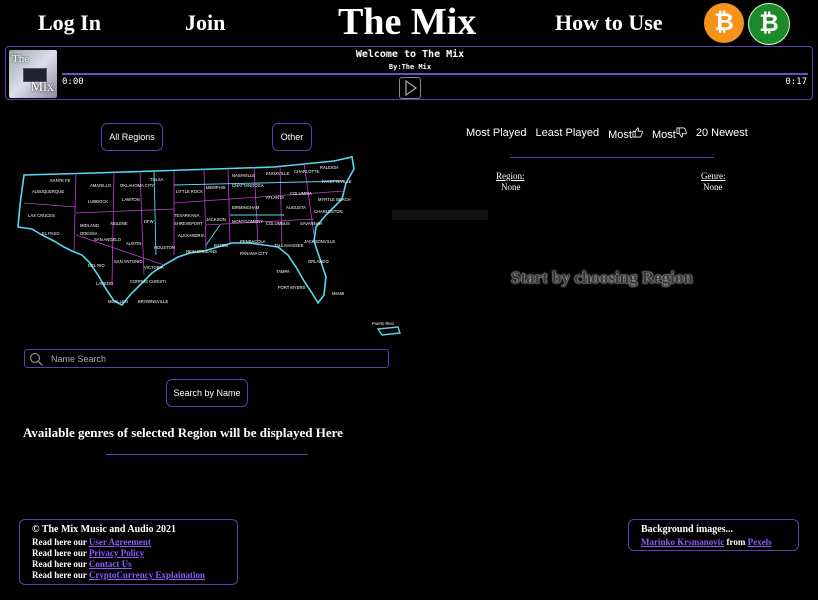  I want to click on svg-text: LITTLE ROCK, so click(189, 191).